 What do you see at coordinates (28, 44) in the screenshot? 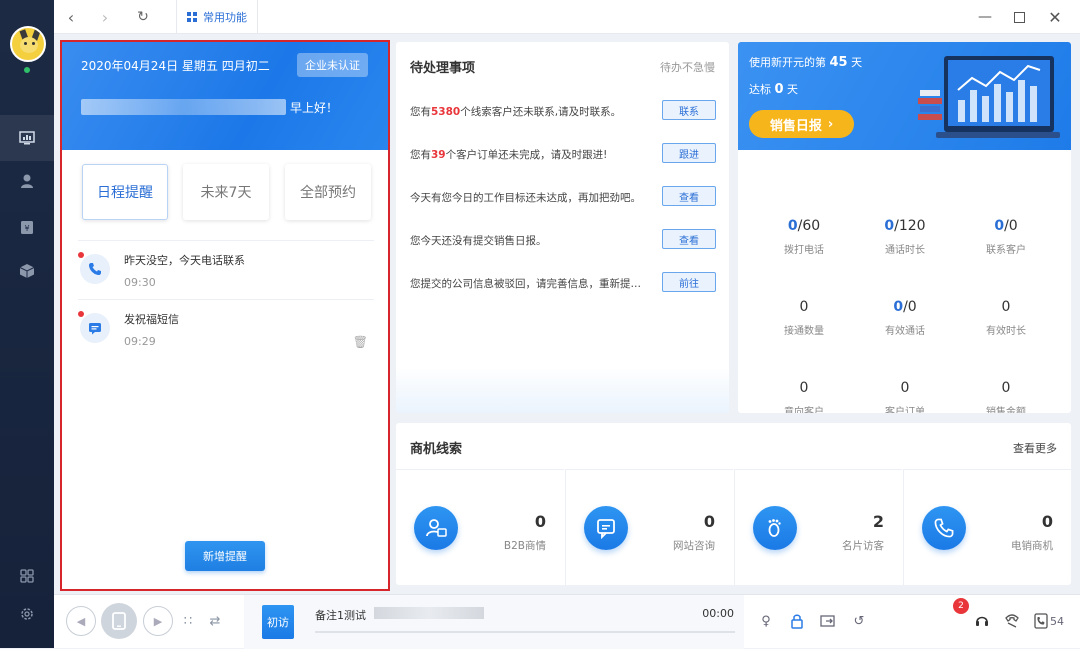
I see `user-avatar` at bounding box center [28, 44].